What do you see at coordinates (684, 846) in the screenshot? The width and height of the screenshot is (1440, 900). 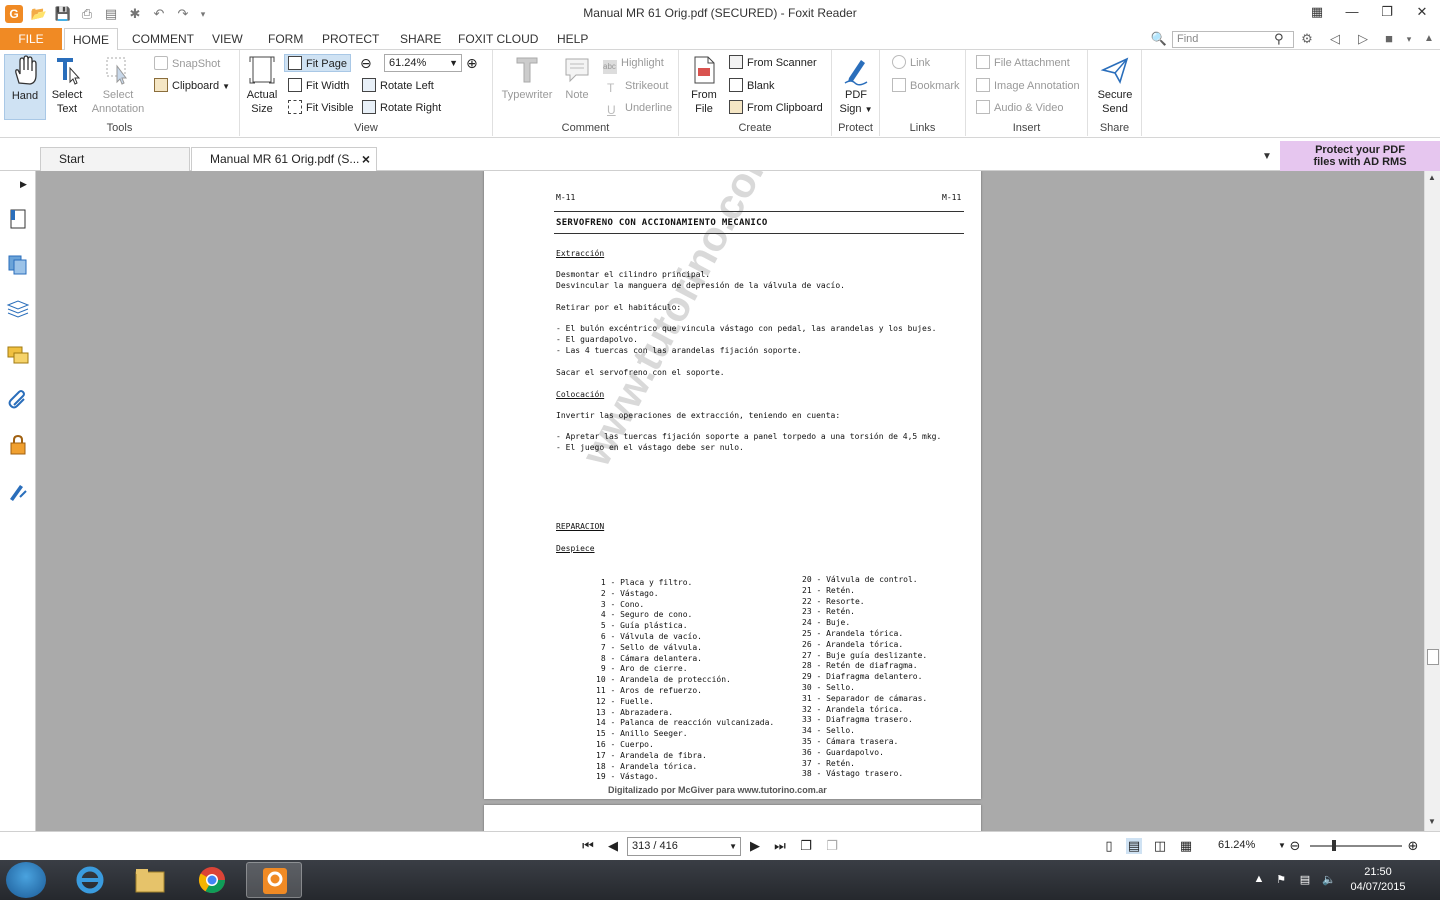 I see `page-number-input: 313 / 416 ▼` at bounding box center [684, 846].